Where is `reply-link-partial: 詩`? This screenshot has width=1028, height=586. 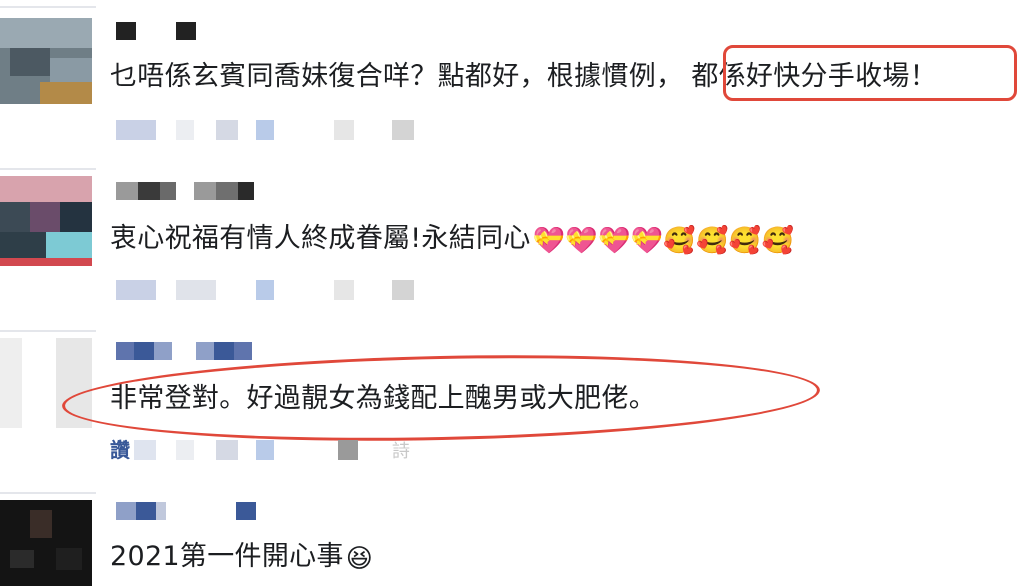
reply-link-partial: 詩 is located at coordinates (401, 452).